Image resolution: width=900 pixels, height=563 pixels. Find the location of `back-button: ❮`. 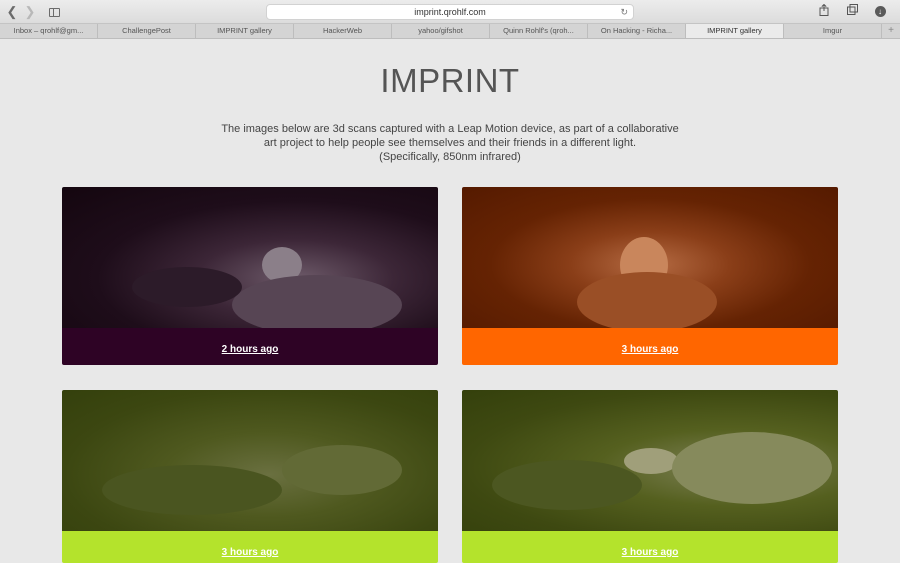

back-button: ❮ is located at coordinates (12, 12).